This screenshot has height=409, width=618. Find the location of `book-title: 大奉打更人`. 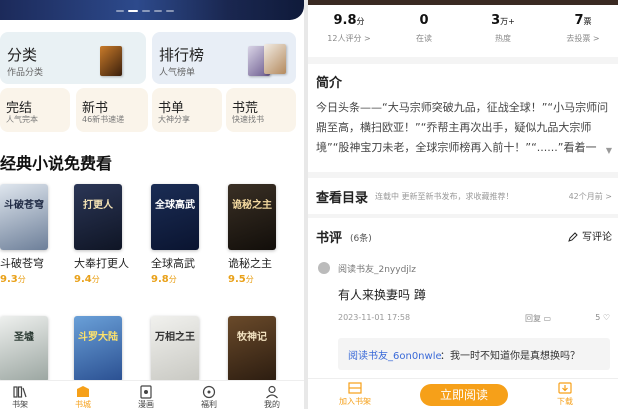

book-title: 大奉打更人 is located at coordinates (101, 263).